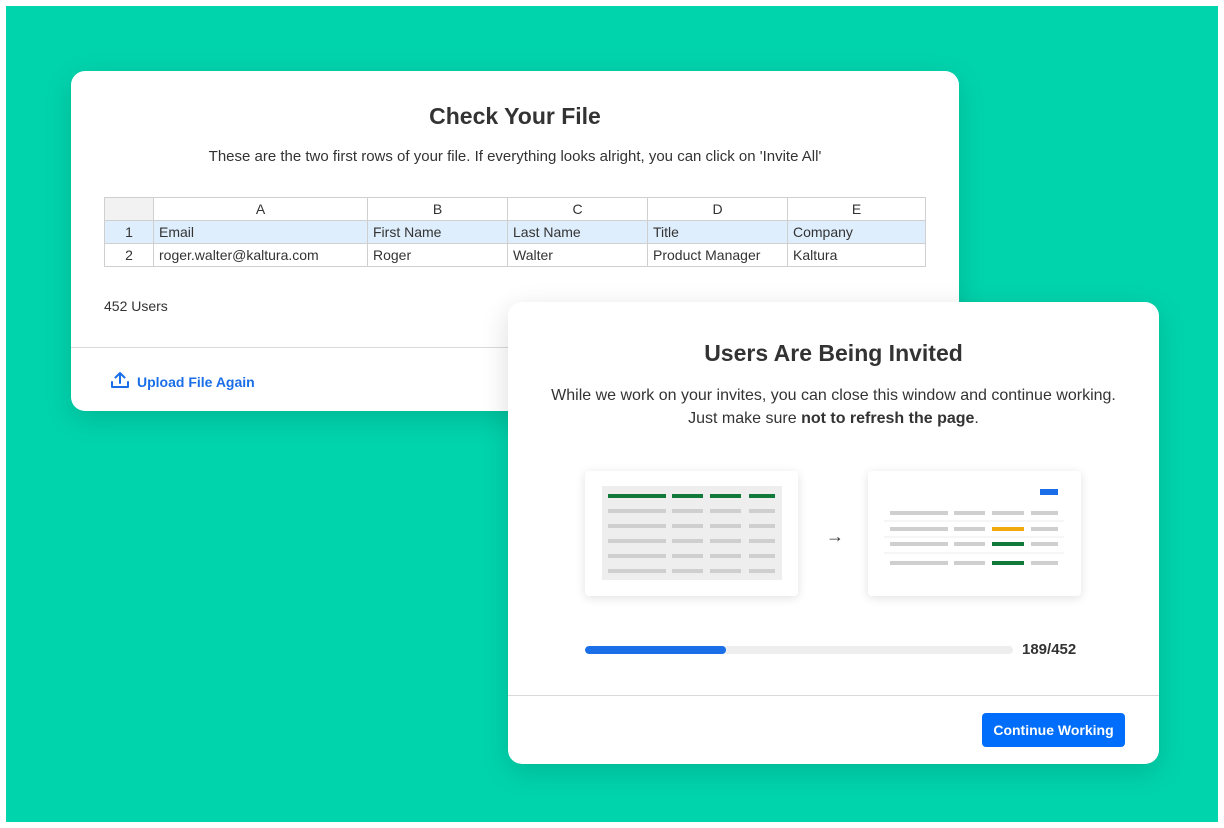 Image resolution: width=1224 pixels, height=828 pixels. I want to click on invite-progress-fill, so click(656, 650).